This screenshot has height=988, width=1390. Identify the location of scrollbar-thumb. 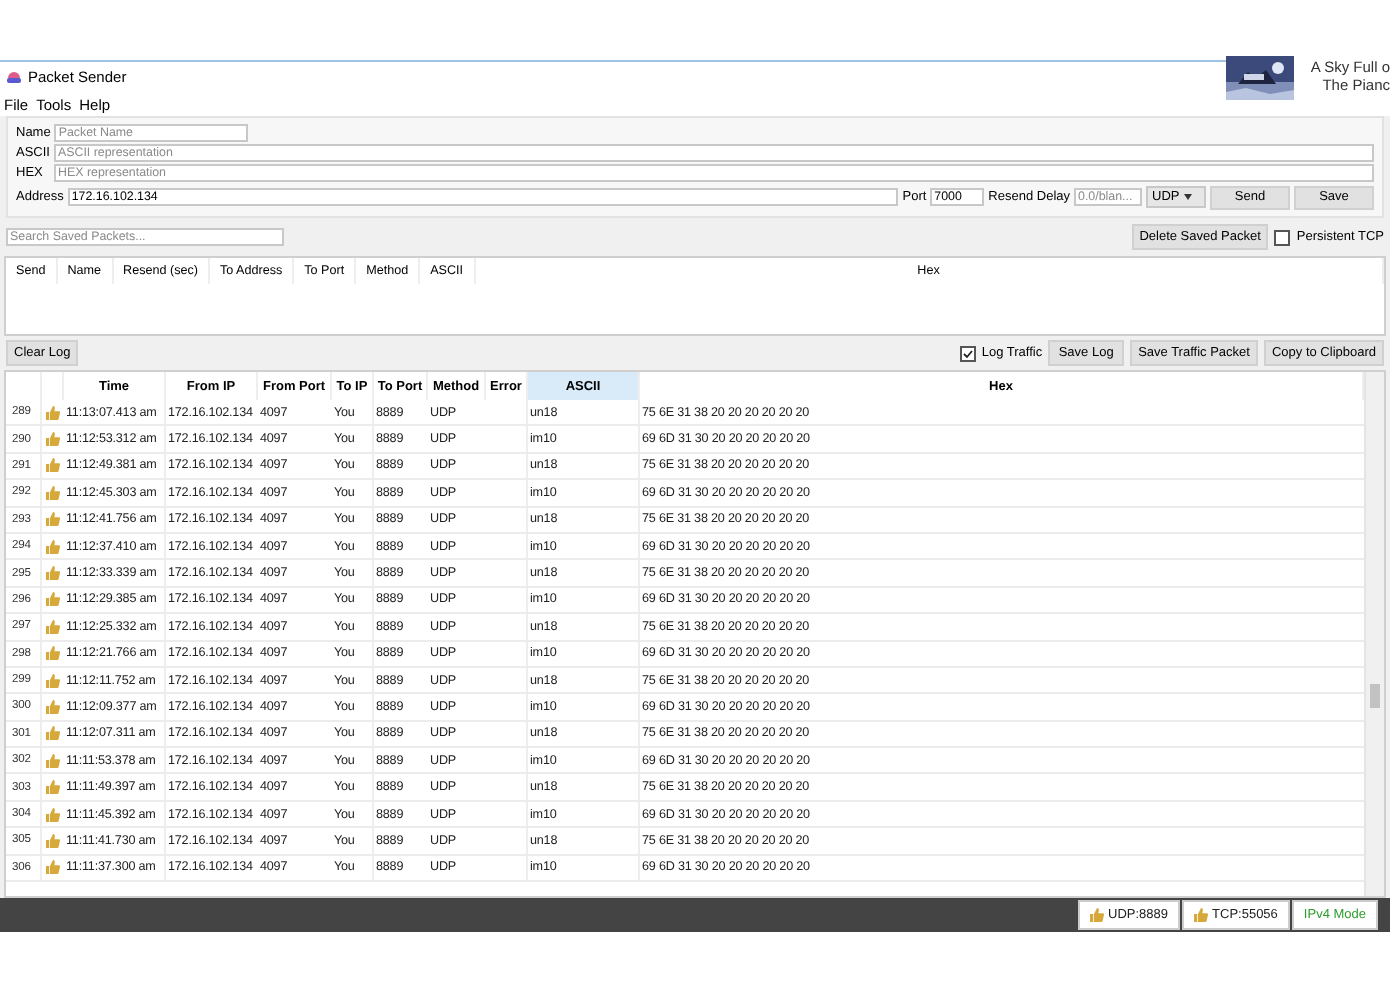
(1375, 696).